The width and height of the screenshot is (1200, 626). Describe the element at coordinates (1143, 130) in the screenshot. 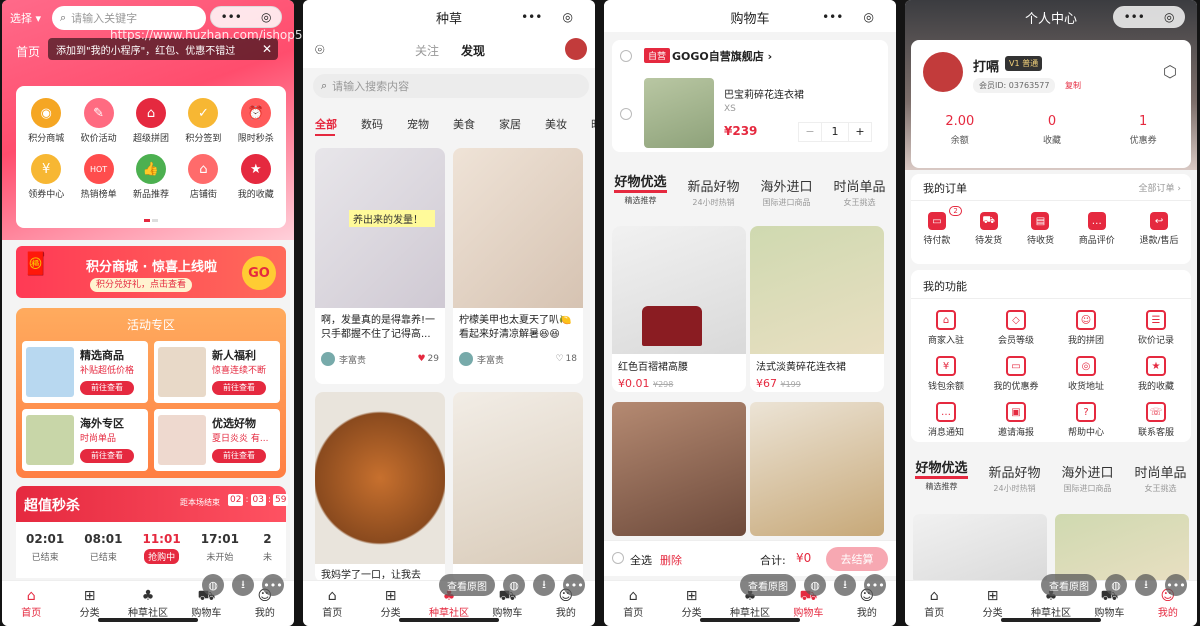

I see `stat-item: 1 优惠券` at that location.